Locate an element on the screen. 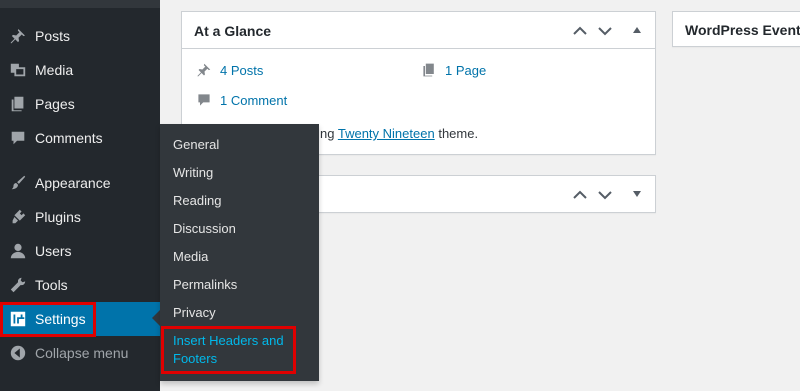 The image size is (800, 391). wordpress-events-widget: WordPress Events is located at coordinates (736, 29).